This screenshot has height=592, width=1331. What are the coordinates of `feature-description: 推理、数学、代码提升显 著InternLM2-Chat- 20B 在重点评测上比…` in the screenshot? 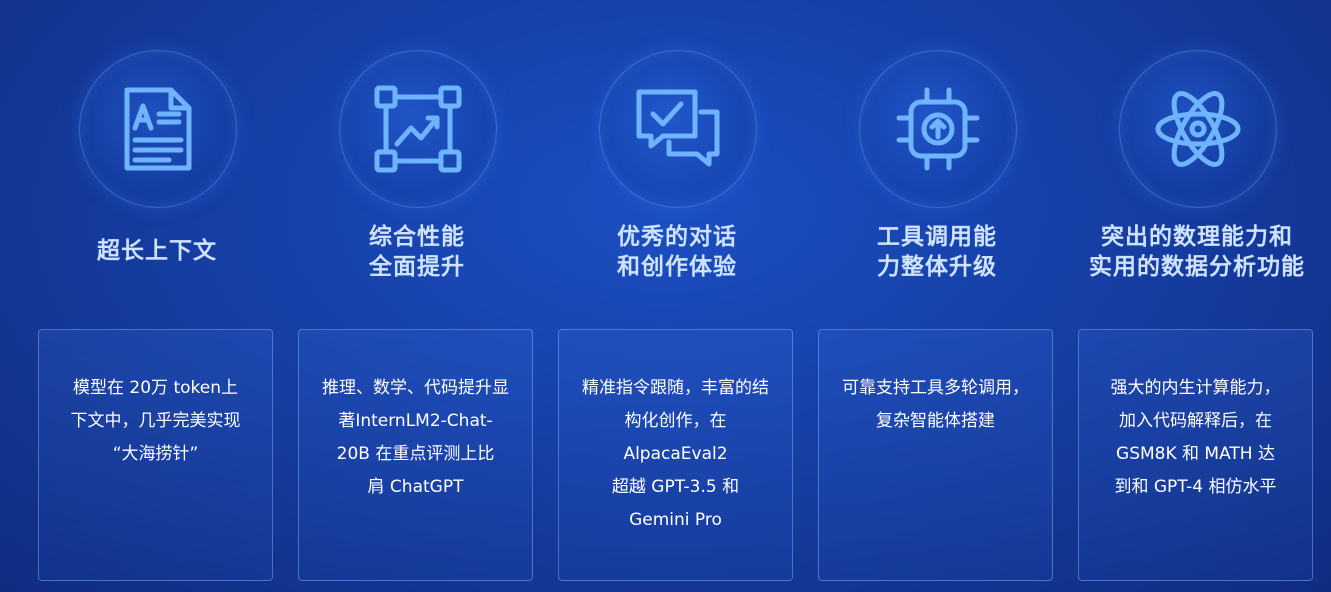 It's located at (415, 437).